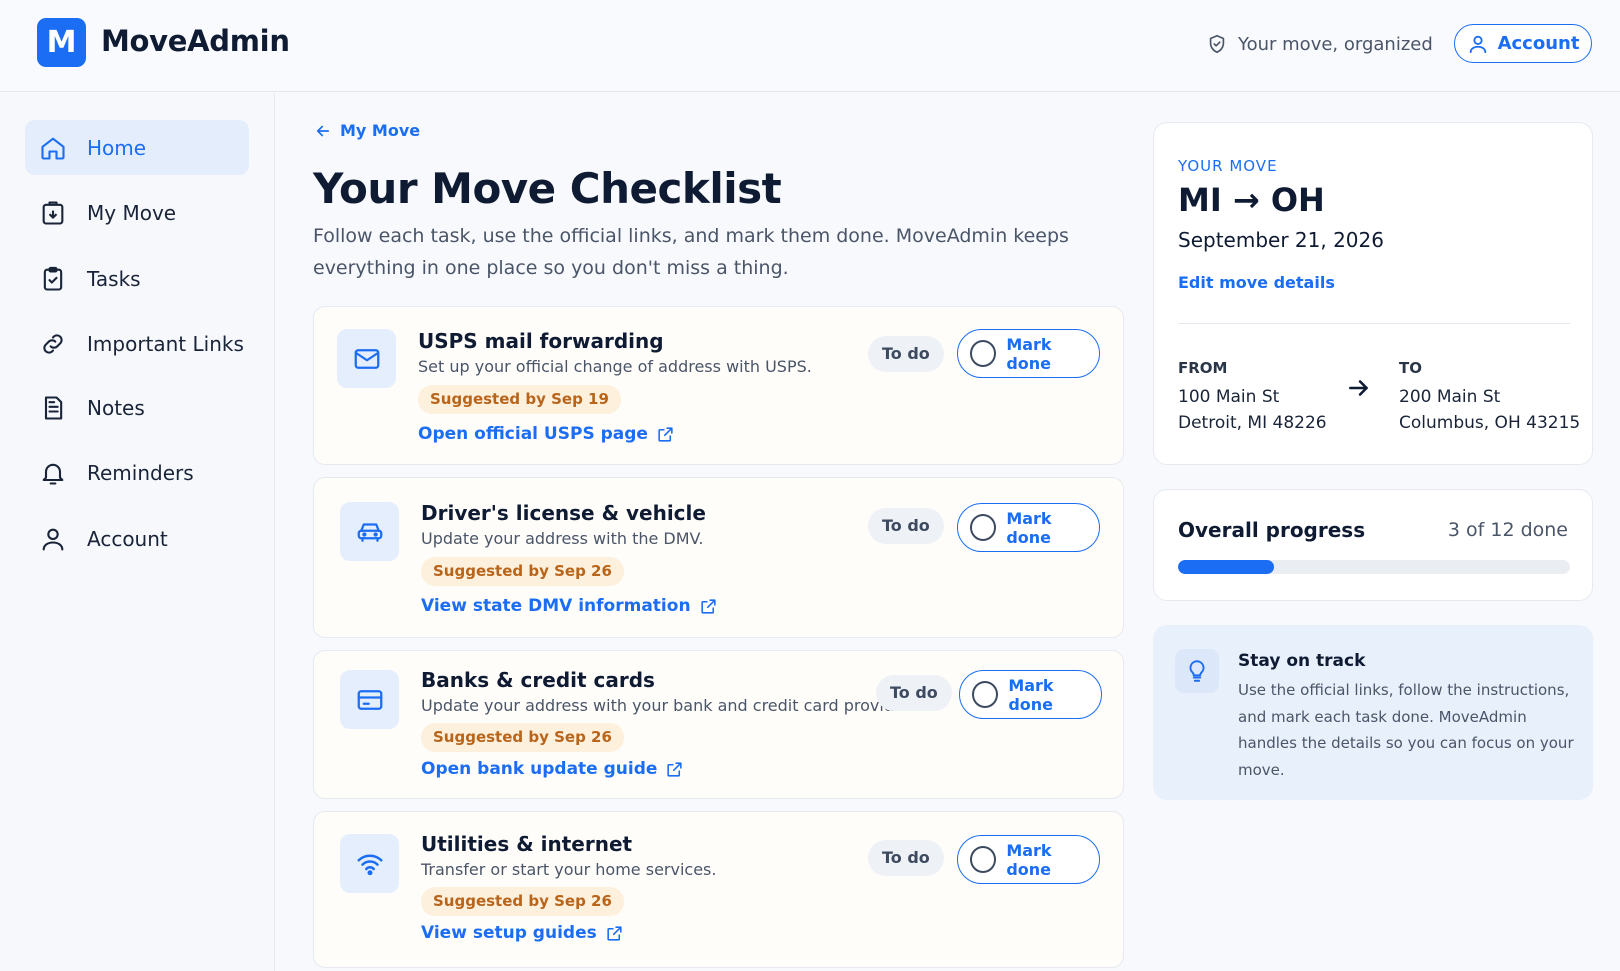  Describe the element at coordinates (810, 46) in the screenshot. I see `top-header: M MoveAdmin Your move, organized Account` at that location.